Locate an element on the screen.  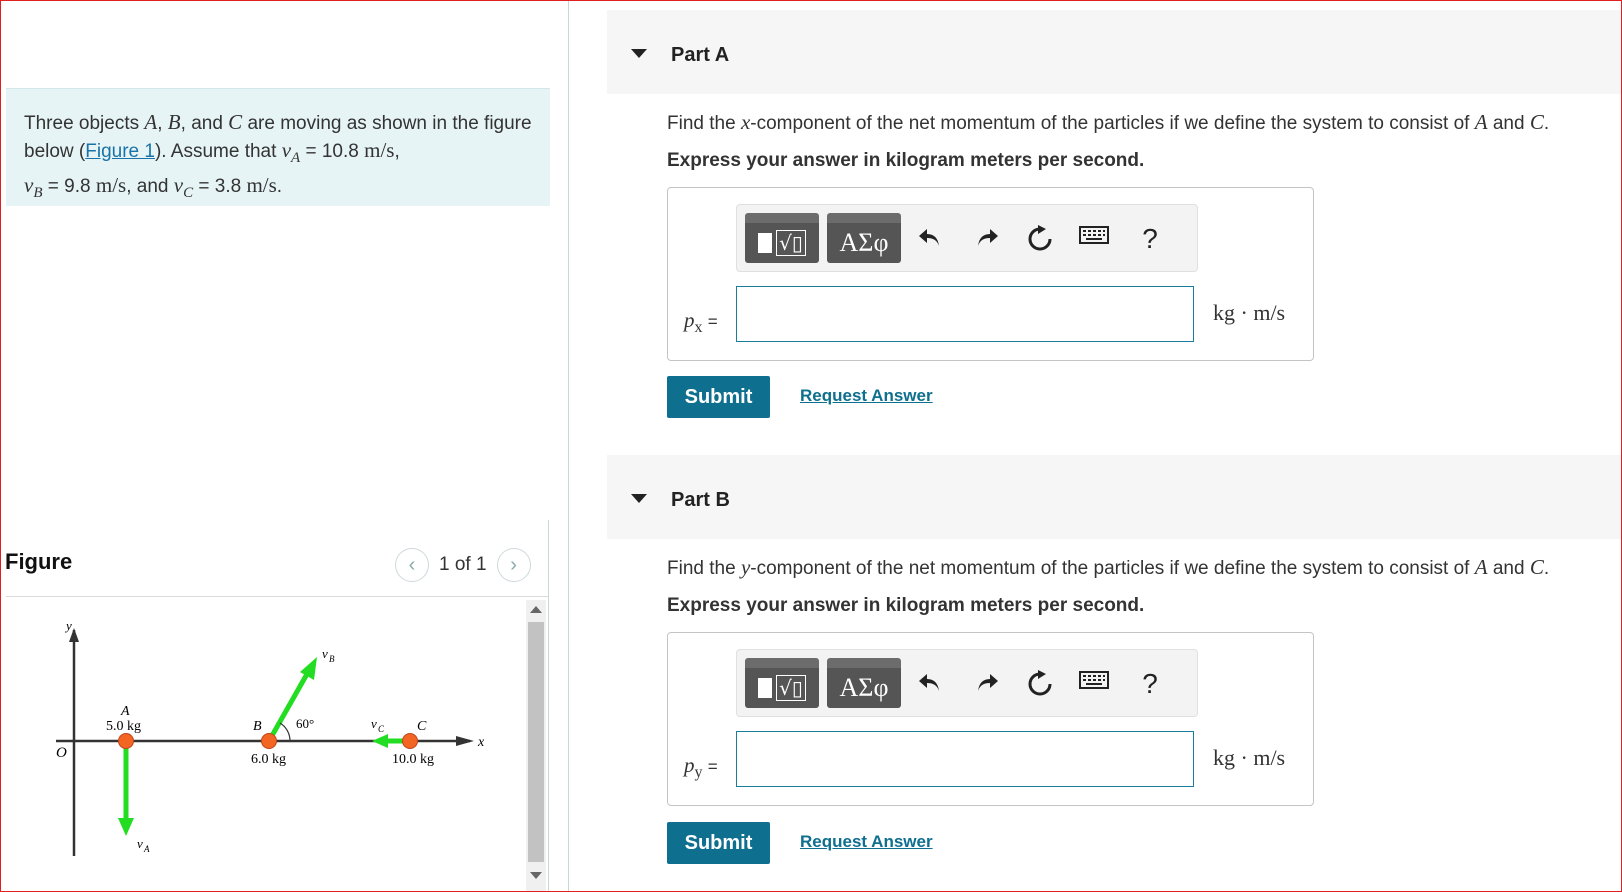
velocity-a-arrowhead is located at coordinates (126, 827).